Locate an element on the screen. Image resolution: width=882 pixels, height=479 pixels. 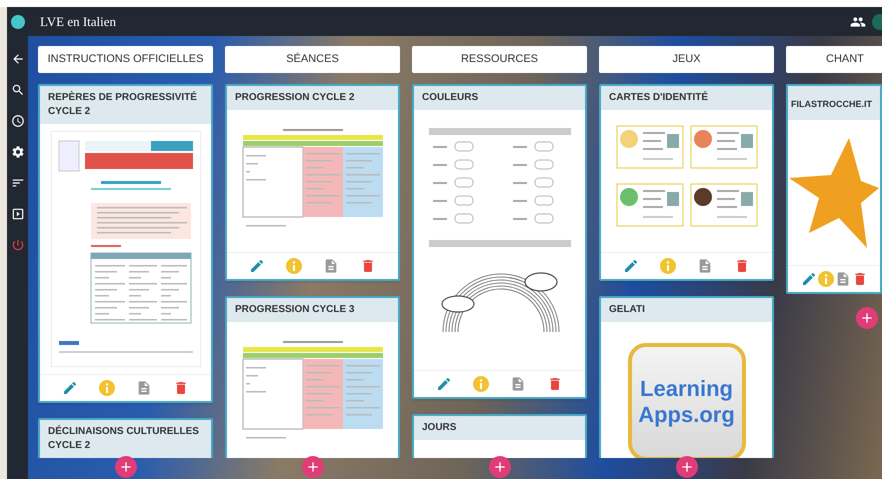
column-title: CHANT is located at coordinates (845, 60).